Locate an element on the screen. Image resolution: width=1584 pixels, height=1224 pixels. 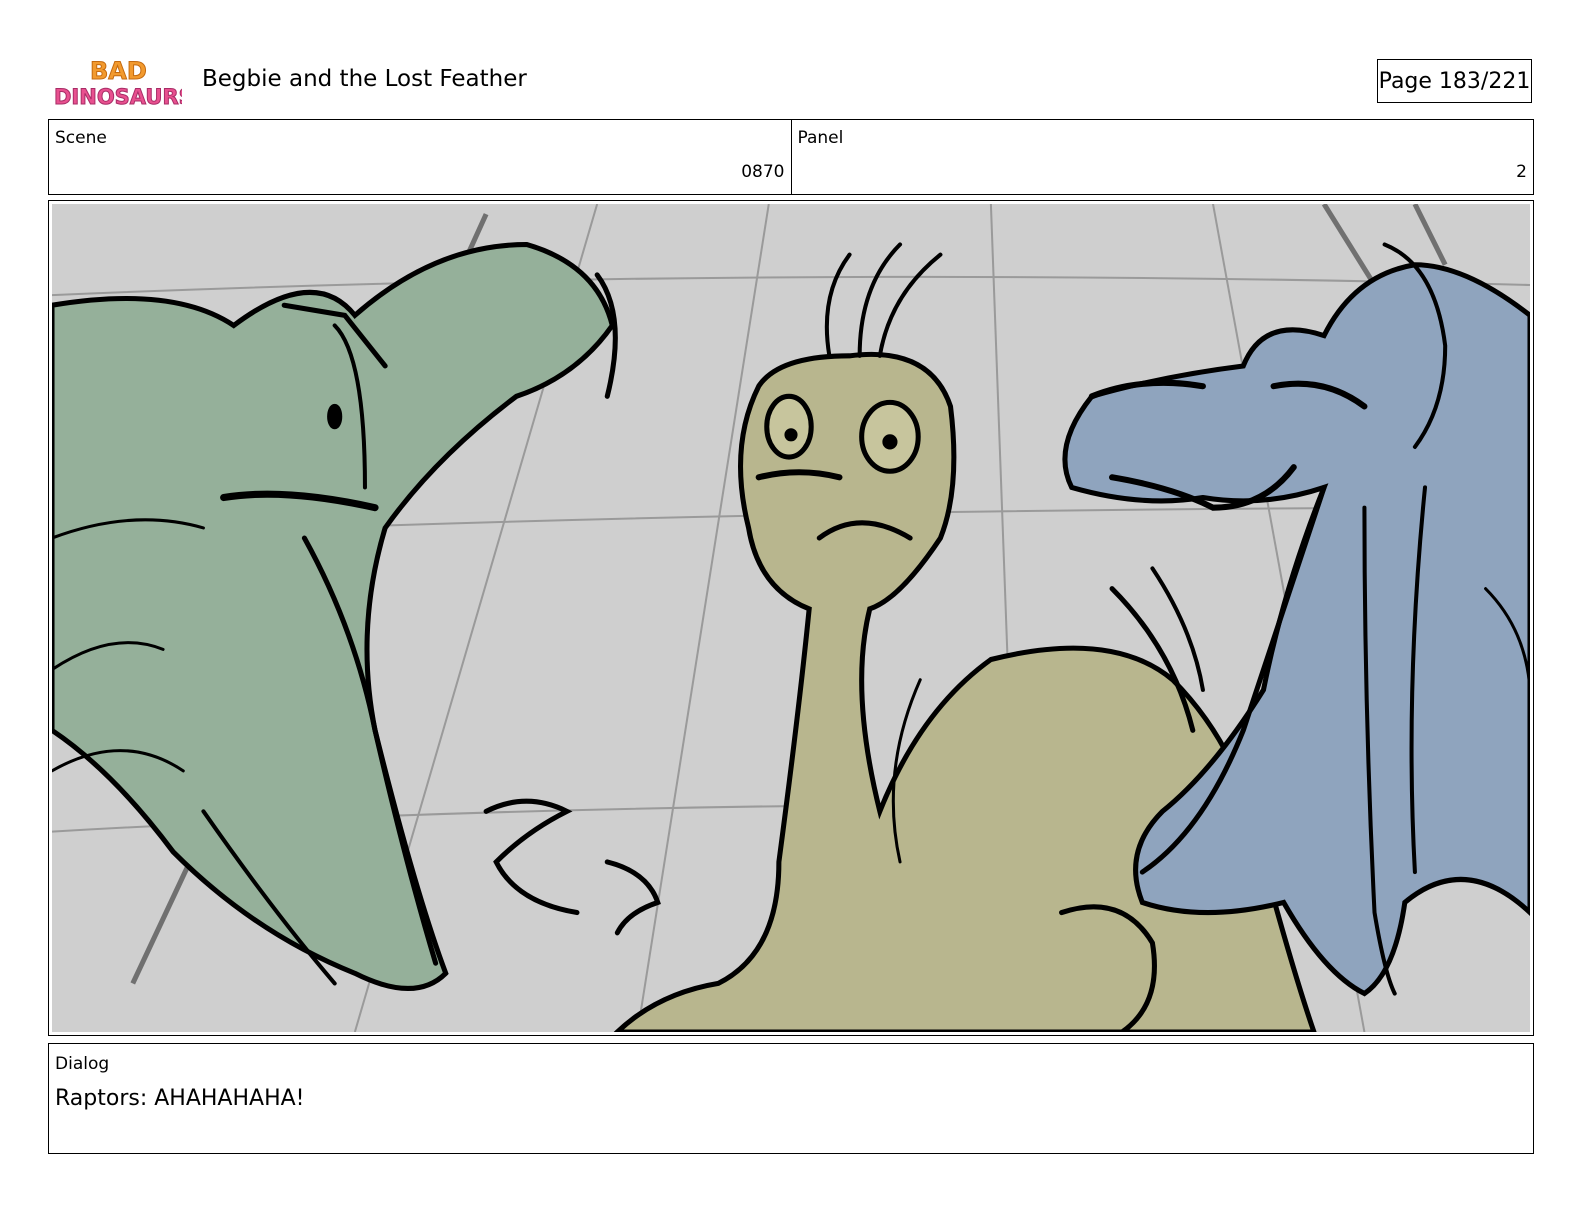
scene-cell: Scene 0870 is located at coordinates (420, 157).